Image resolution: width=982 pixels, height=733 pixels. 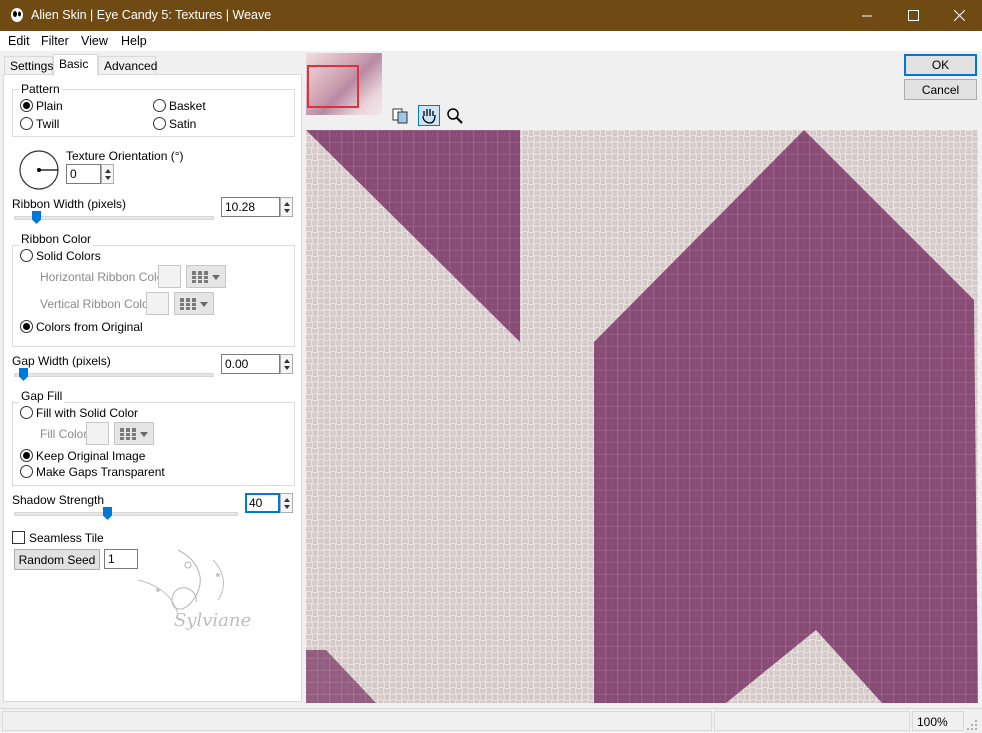 I want to click on gap-width-input: 0.00, so click(x=250, y=364).